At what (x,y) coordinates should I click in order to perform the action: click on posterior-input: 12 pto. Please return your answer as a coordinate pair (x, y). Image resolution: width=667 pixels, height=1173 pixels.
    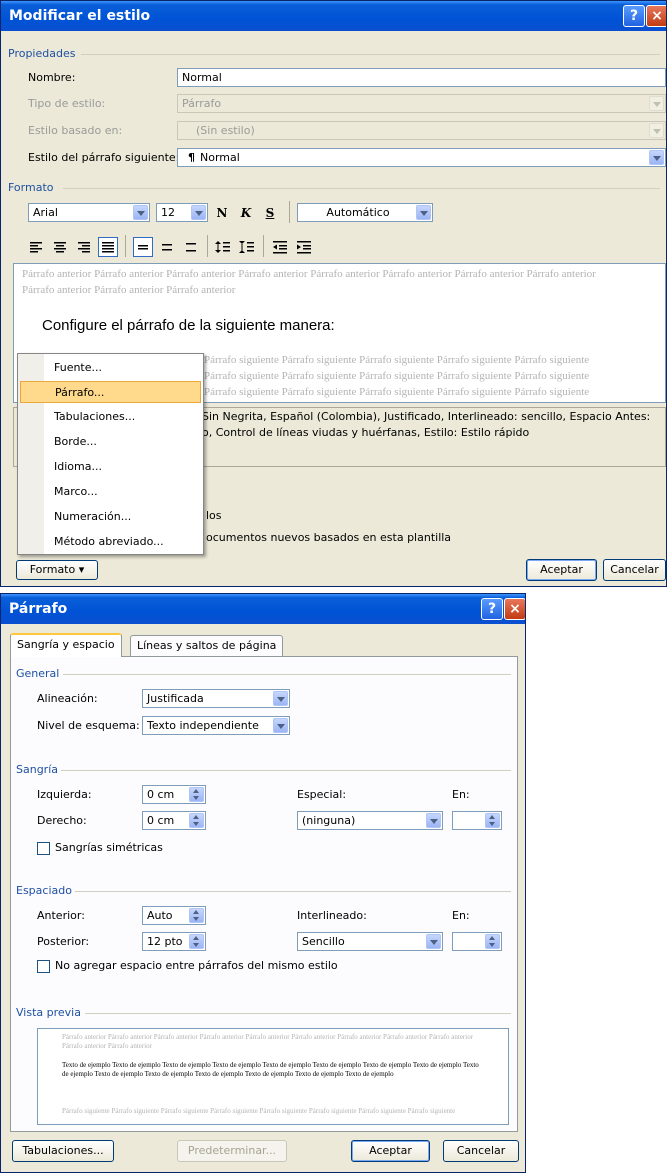
    Looking at the image, I should click on (174, 941).